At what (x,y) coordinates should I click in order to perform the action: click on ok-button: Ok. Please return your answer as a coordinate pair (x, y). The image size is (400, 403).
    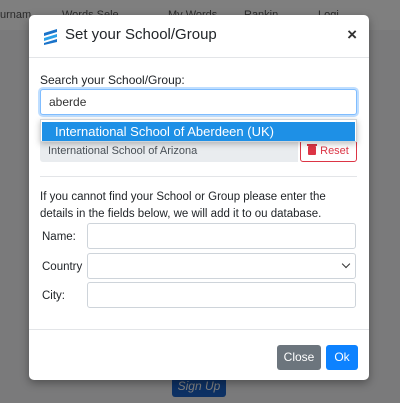
    Looking at the image, I should click on (342, 357).